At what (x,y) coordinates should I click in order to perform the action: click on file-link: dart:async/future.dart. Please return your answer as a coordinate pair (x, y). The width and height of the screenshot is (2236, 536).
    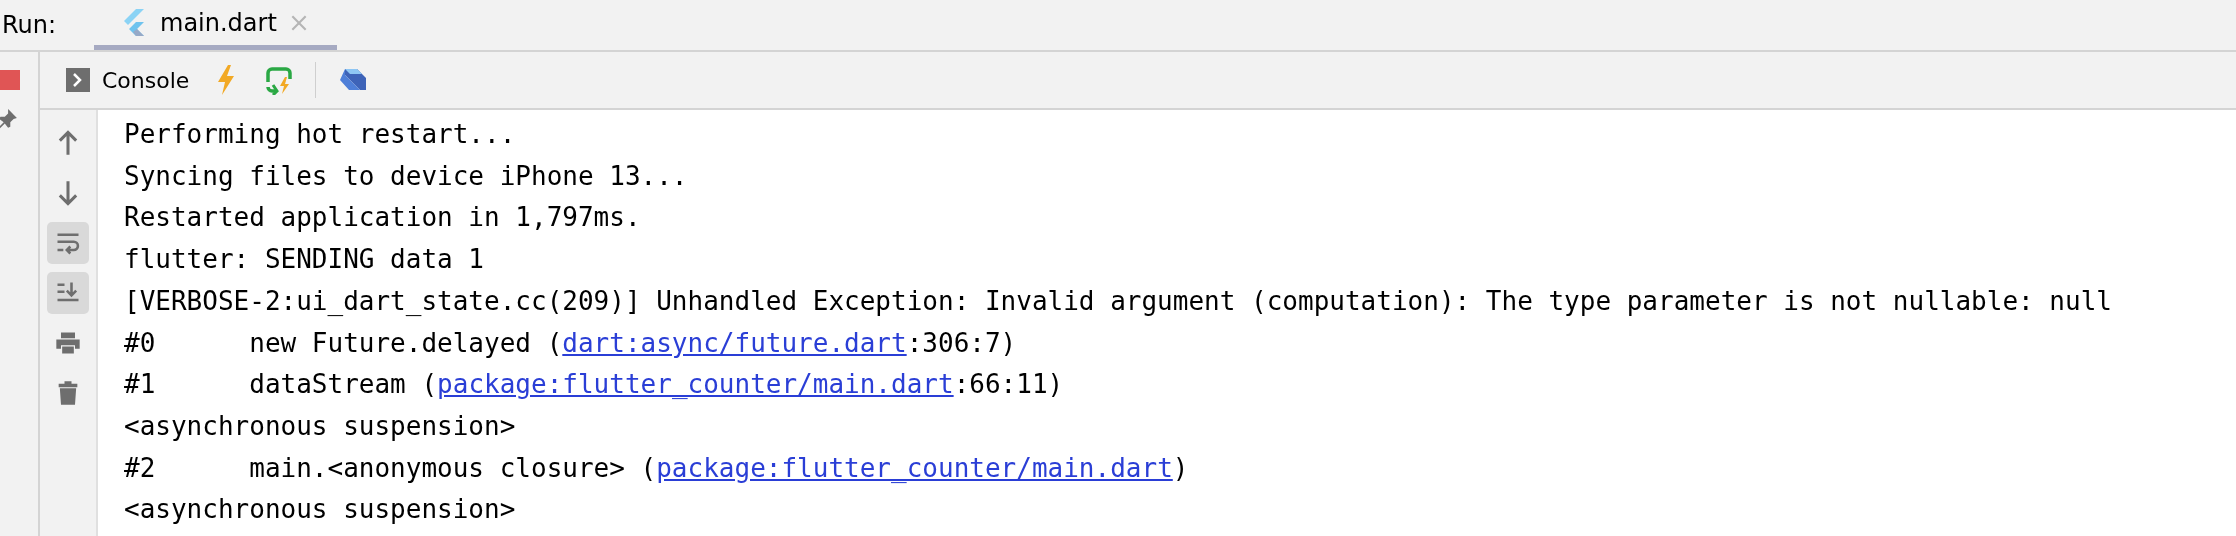
    Looking at the image, I should click on (734, 342).